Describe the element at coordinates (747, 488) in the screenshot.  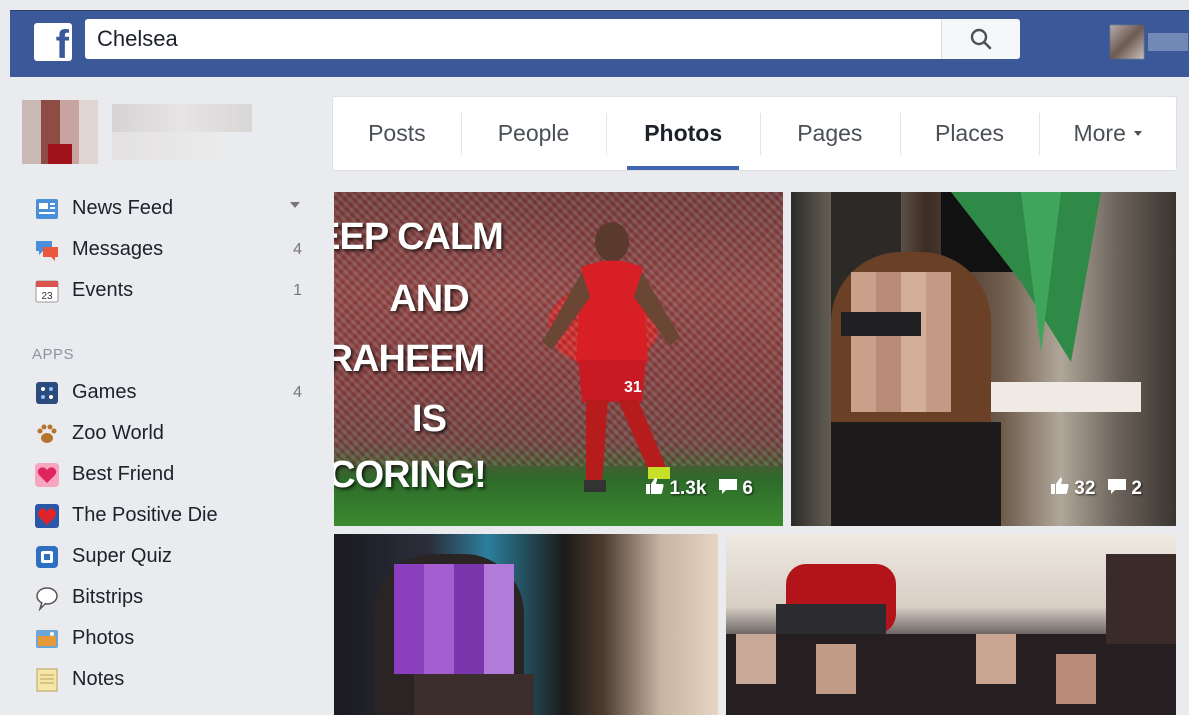
I see `photo-1-comment-count: 6` at that location.